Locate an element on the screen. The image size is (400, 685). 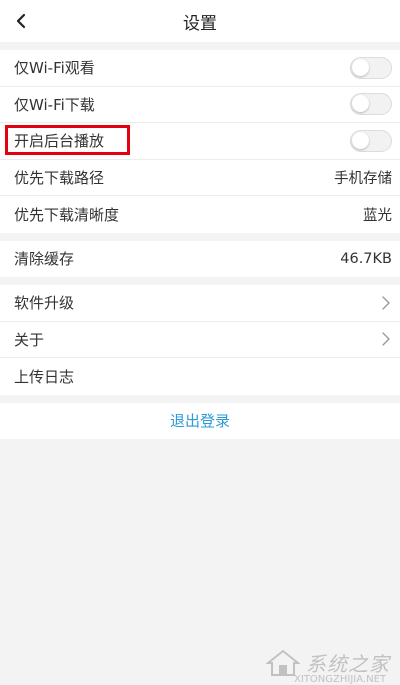
logout-section: 退出登录 is located at coordinates (200, 420).